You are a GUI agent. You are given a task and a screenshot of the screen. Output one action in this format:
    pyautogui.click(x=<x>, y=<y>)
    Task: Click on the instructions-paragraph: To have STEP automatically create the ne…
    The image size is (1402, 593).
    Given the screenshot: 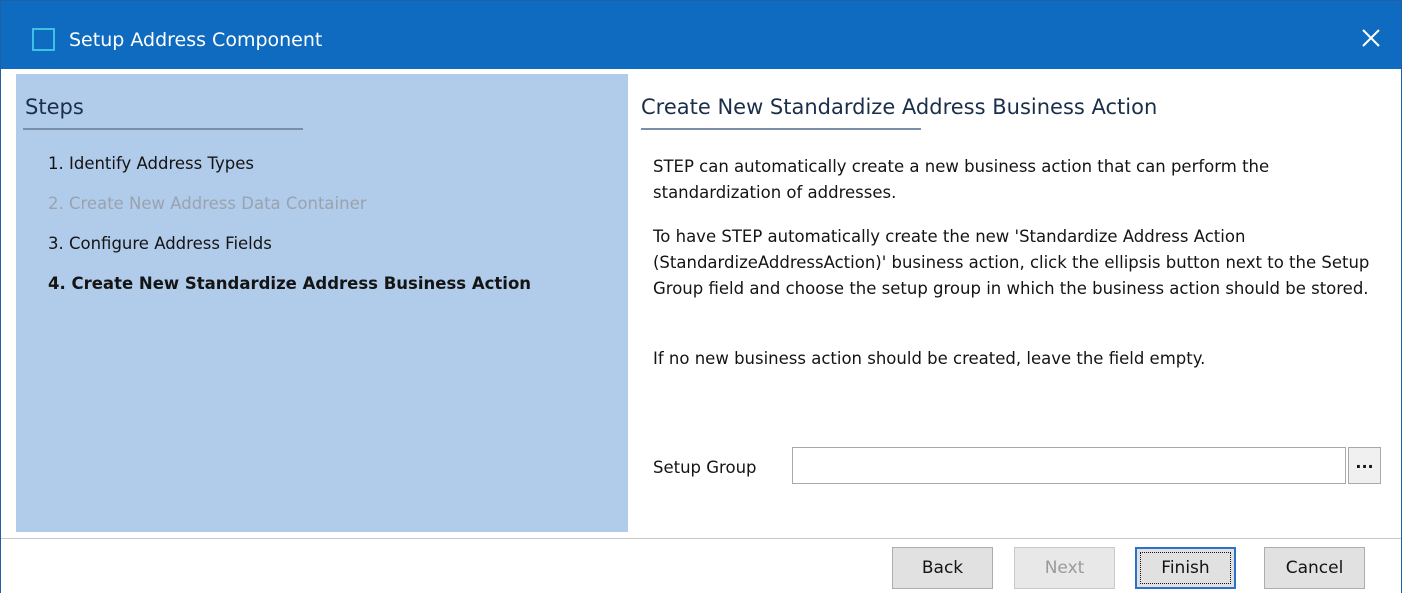 What is the action you would take?
    pyautogui.click(x=1011, y=262)
    